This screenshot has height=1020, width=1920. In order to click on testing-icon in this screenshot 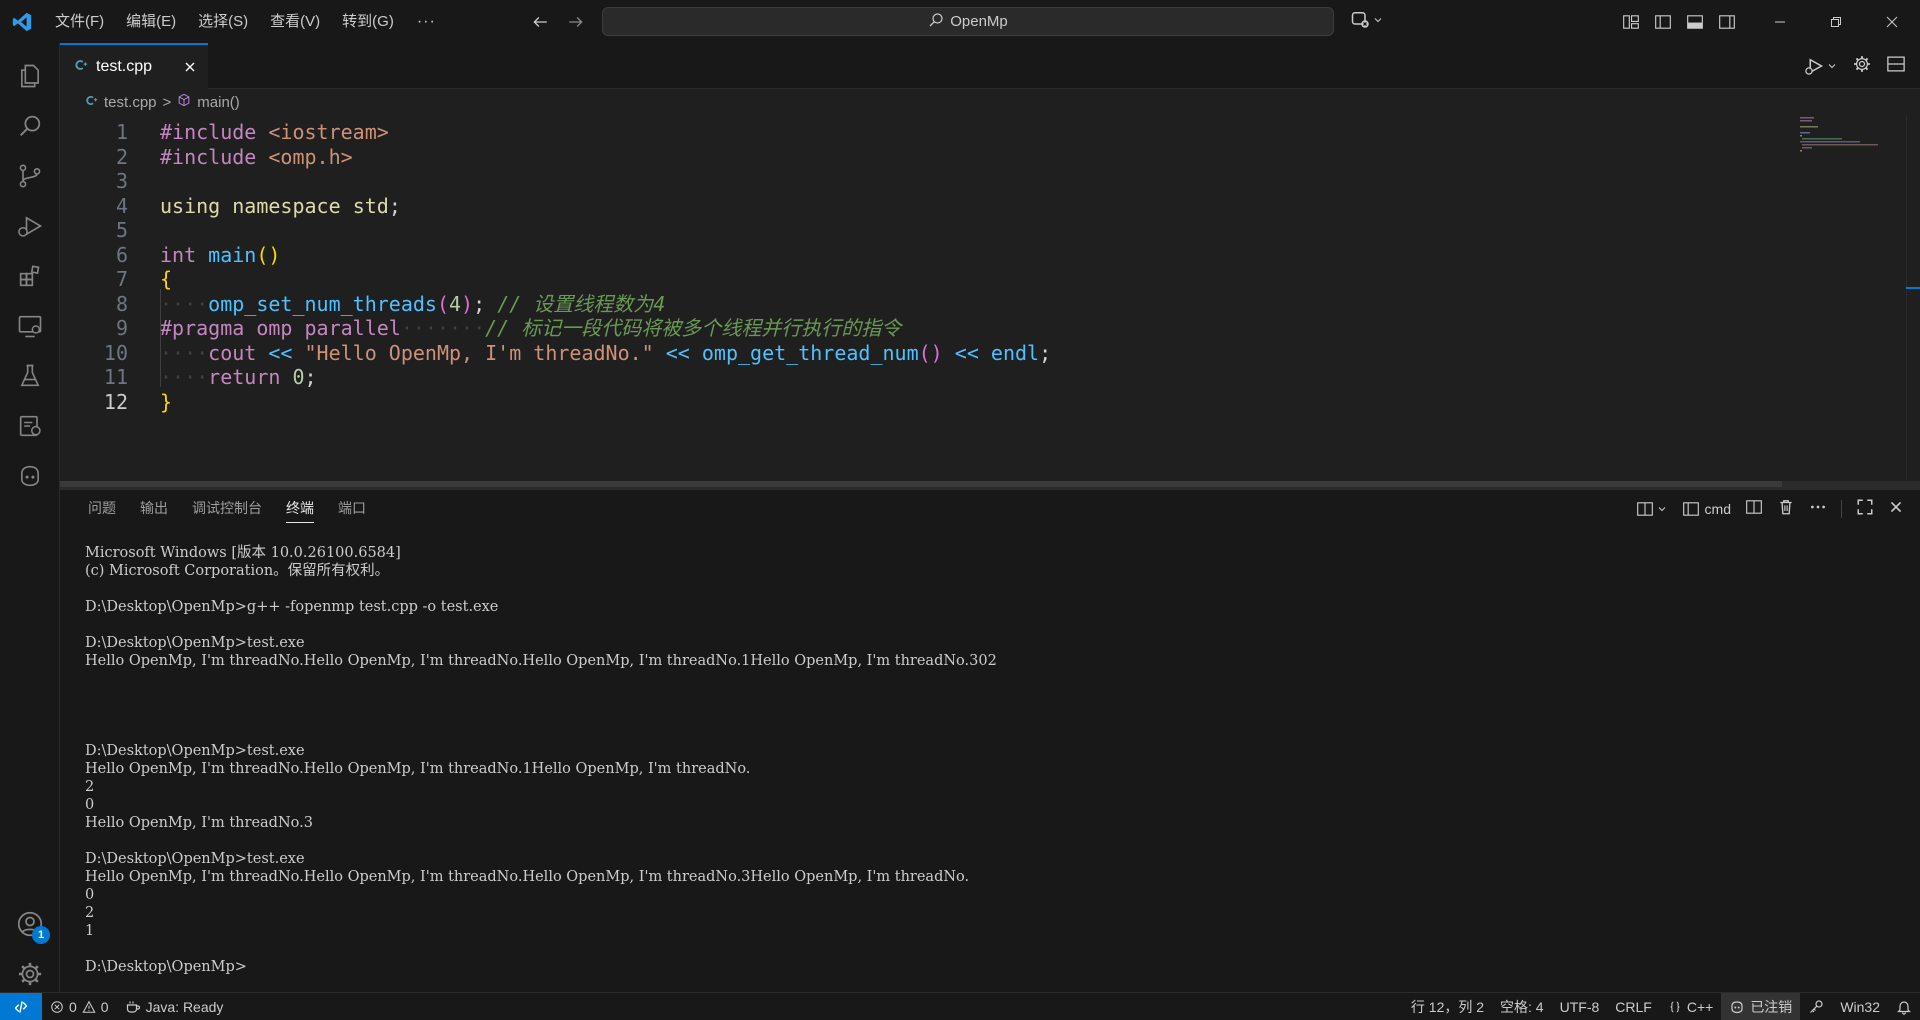, I will do `click(30, 376)`.